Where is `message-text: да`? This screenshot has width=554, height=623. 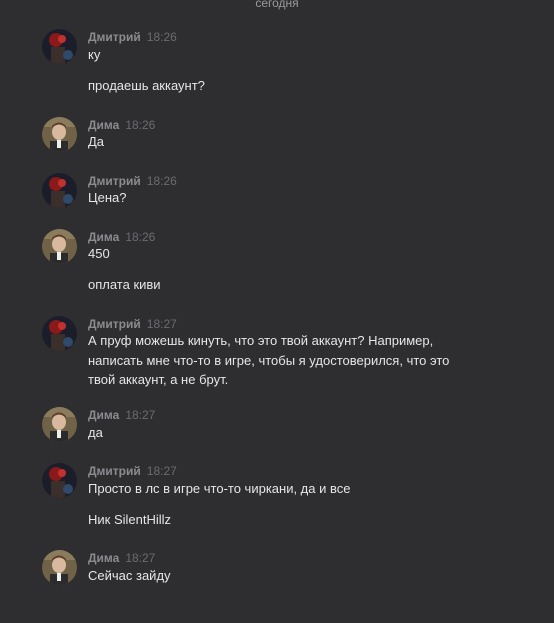
message-text: да is located at coordinates (95, 432).